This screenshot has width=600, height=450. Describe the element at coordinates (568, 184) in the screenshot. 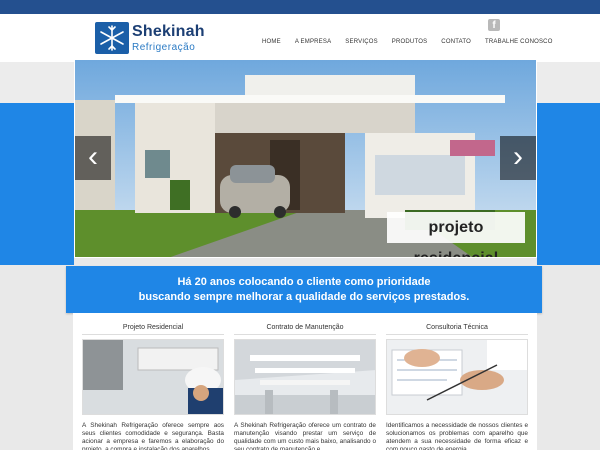

I see `background-stripe-right` at that location.